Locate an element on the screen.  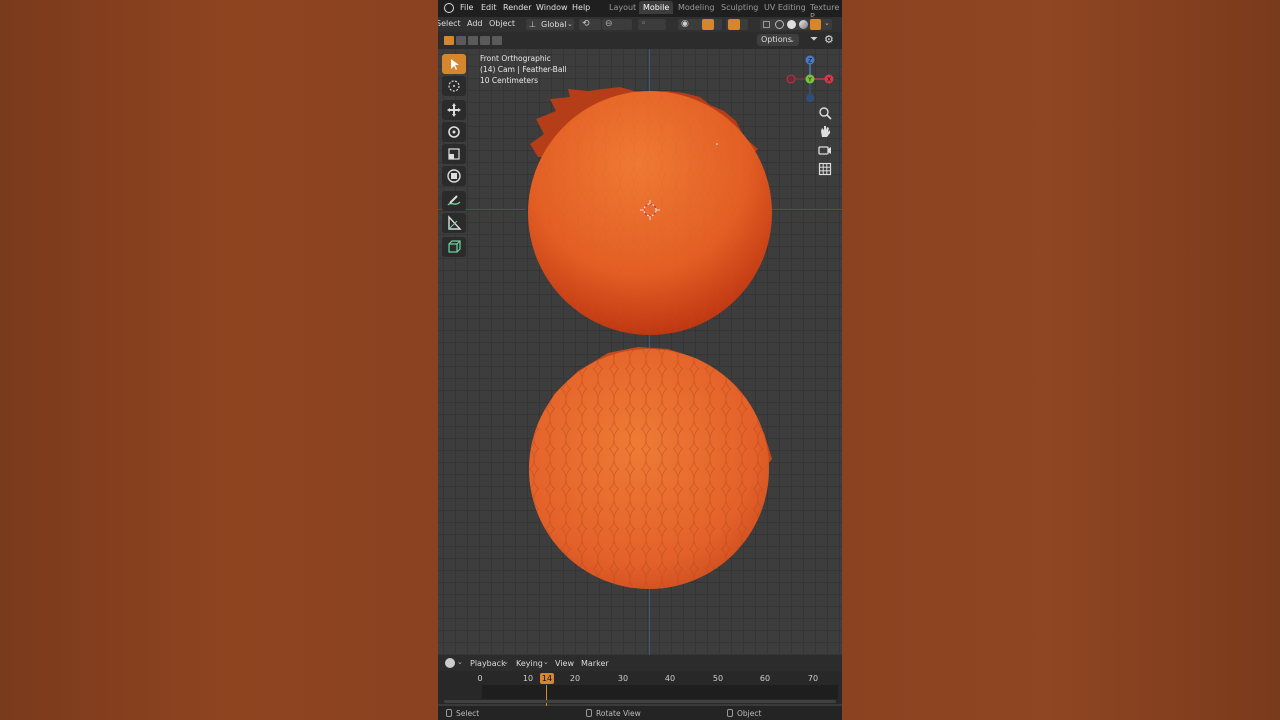
xray-icon is located at coordinates (766, 24).